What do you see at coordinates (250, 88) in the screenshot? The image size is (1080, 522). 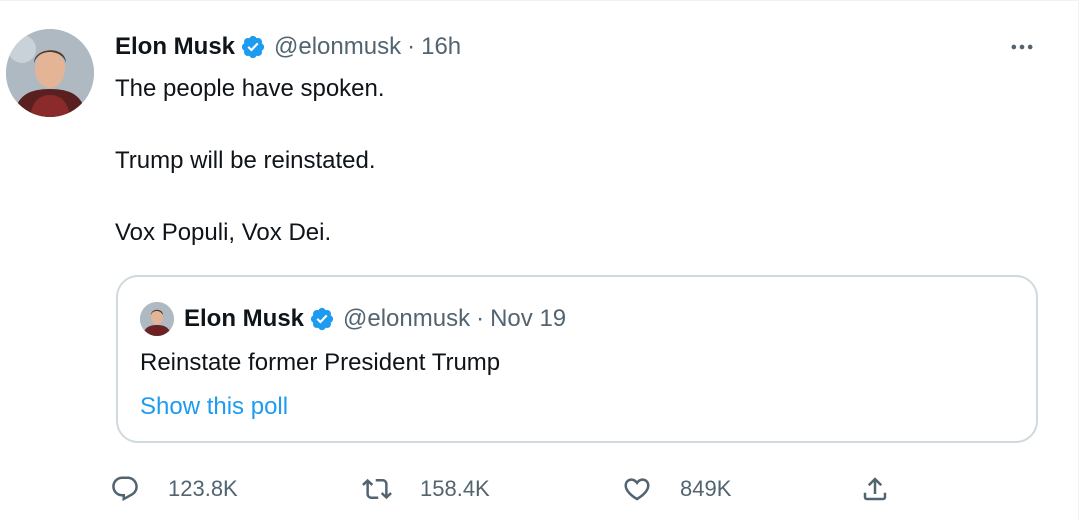 I see `tweet-line: The people have spoken.` at bounding box center [250, 88].